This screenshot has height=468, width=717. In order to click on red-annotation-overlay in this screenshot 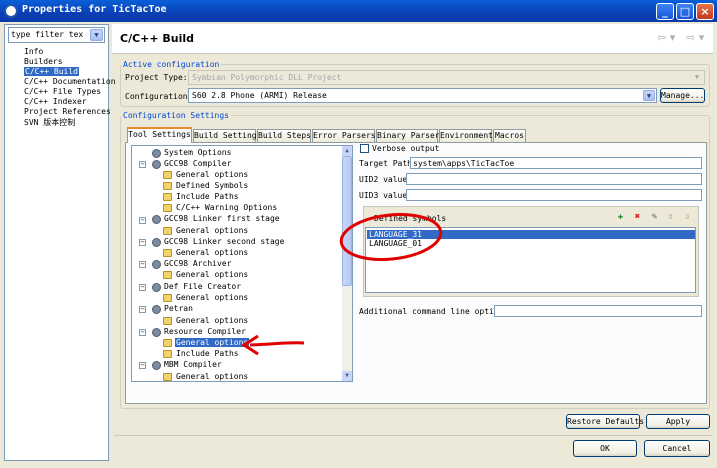, I will do `click(342, 284)`.